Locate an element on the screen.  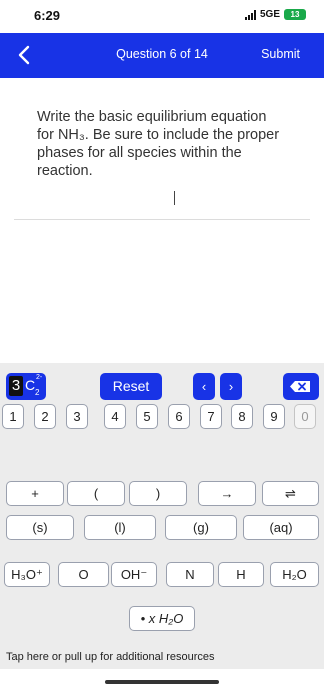
formula-charge: 2- is located at coordinates (39, 377).